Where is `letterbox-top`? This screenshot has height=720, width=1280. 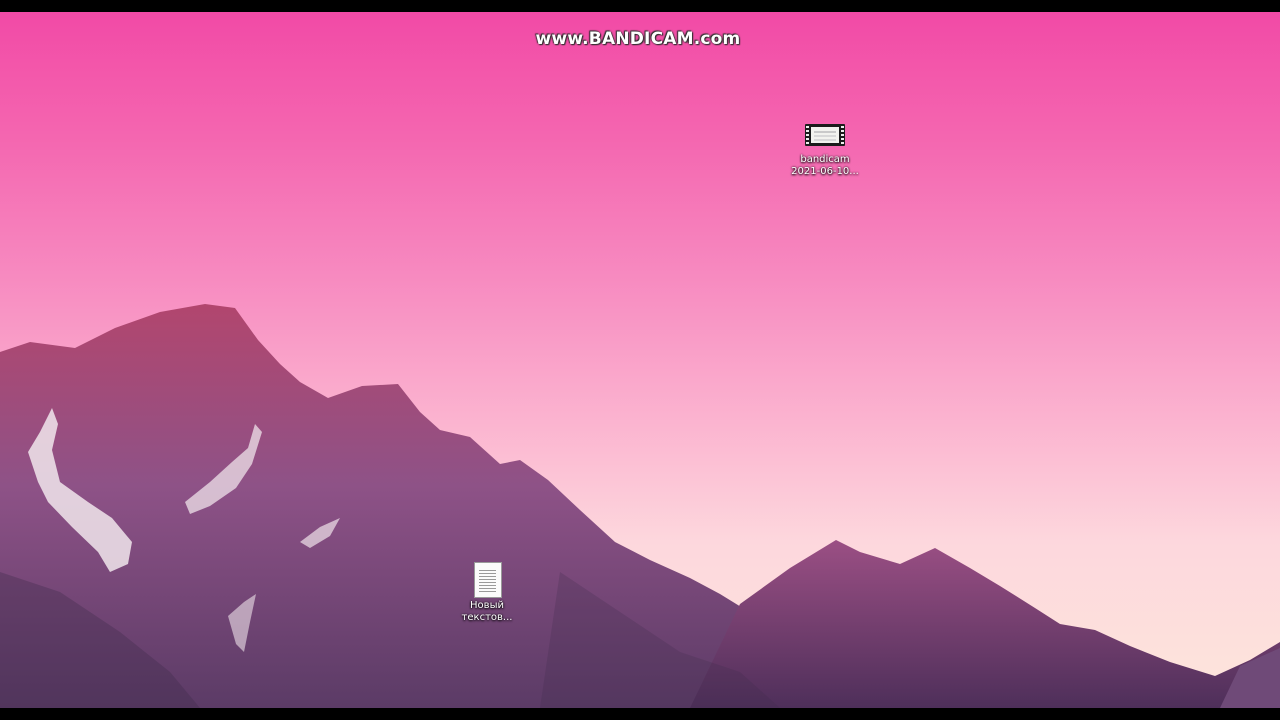
letterbox-top is located at coordinates (640, 6).